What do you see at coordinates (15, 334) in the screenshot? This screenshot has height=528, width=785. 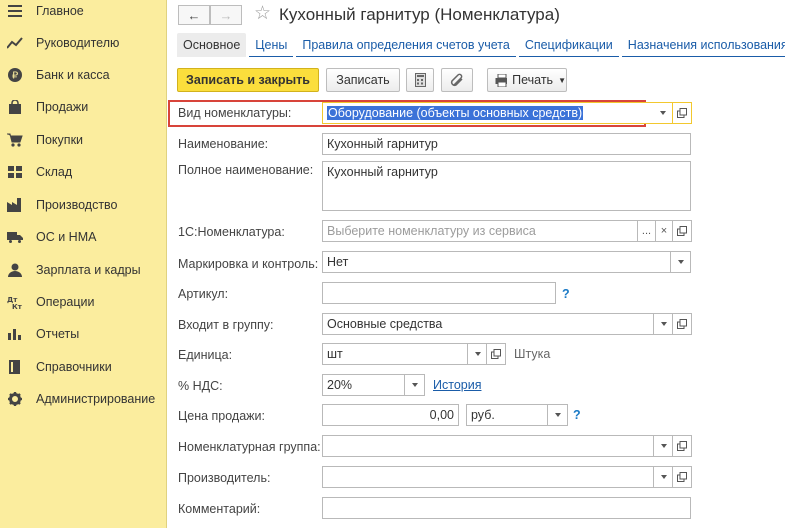 I see `bar-chart-icon` at bounding box center [15, 334].